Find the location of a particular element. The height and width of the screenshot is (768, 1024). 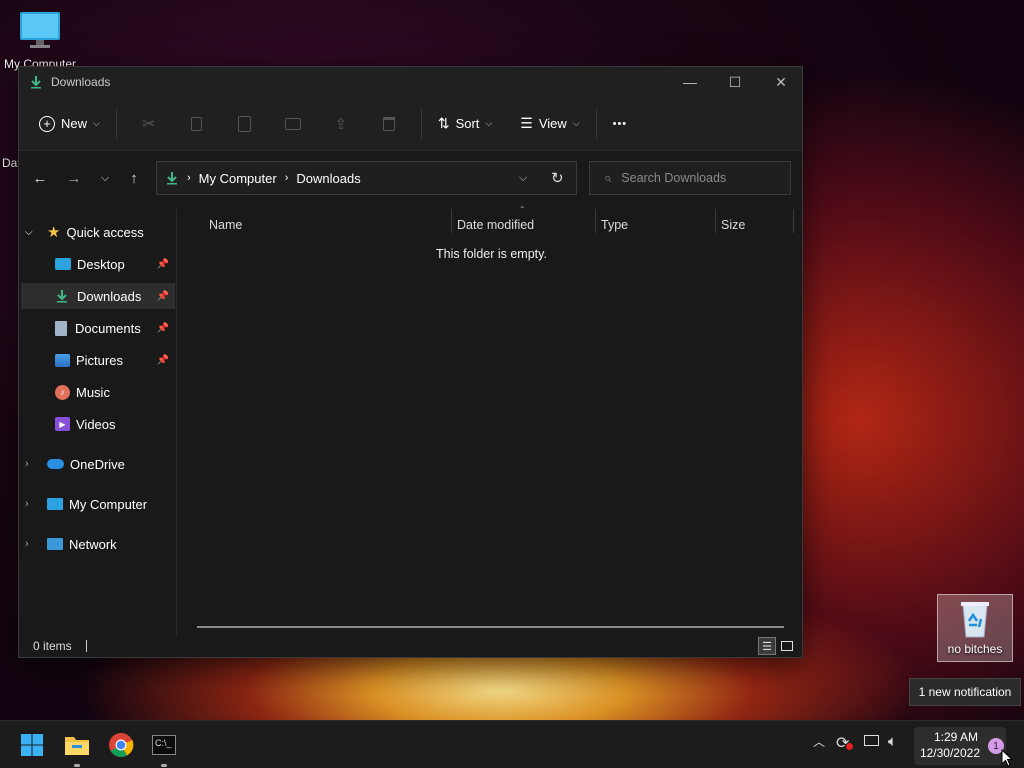

search-input: ⌕ Search Downloads is located at coordinates (690, 178).